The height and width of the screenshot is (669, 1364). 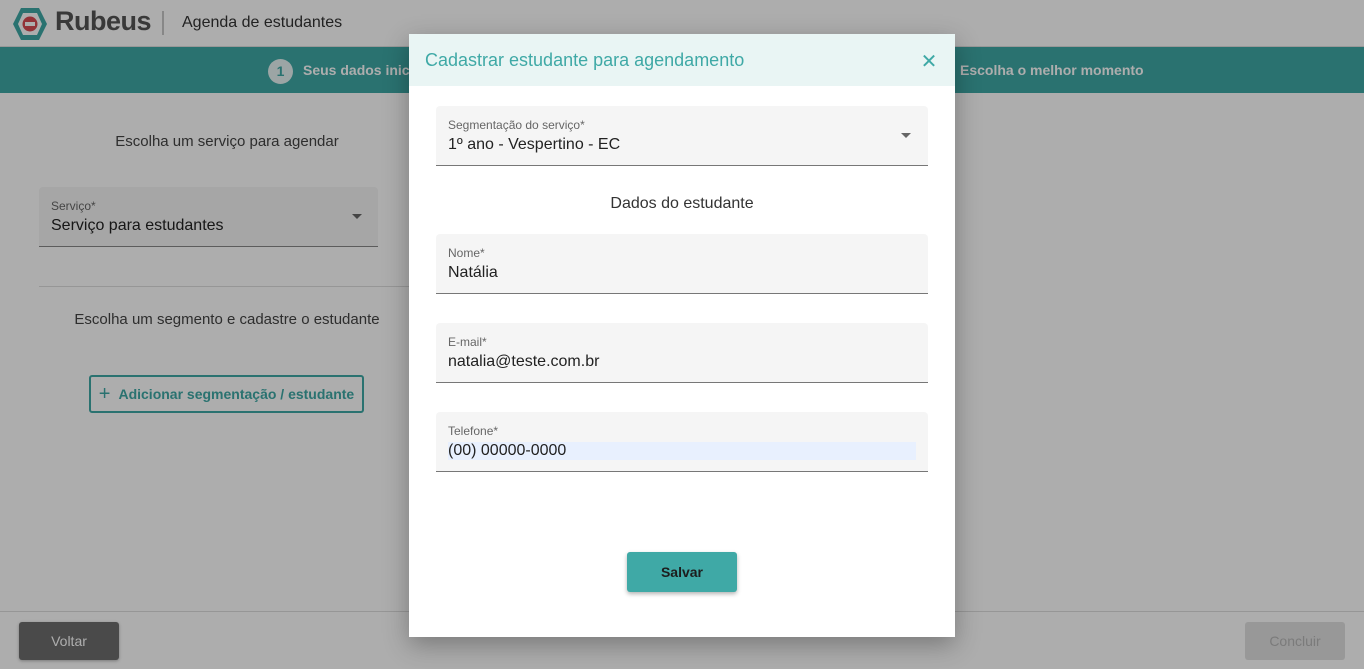 I want to click on phone-field: Telefone* (00) 00000-0000, so click(x=682, y=442).